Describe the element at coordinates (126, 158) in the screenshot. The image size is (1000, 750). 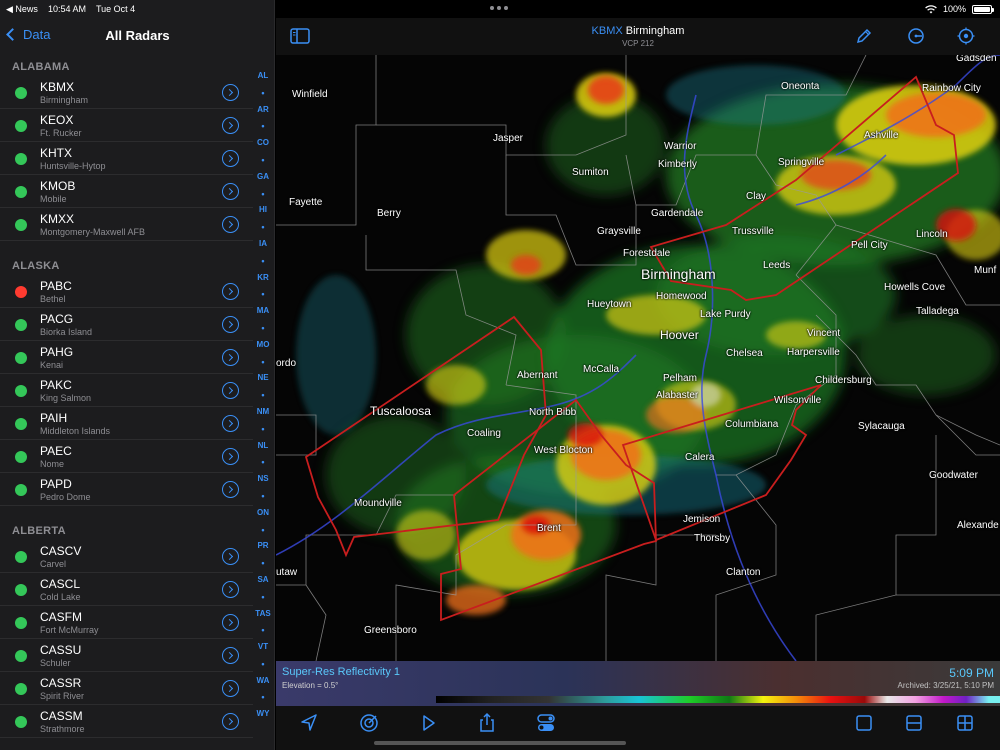
I see `radar-row-khtx: KHTX Huntsville-Hytop` at that location.